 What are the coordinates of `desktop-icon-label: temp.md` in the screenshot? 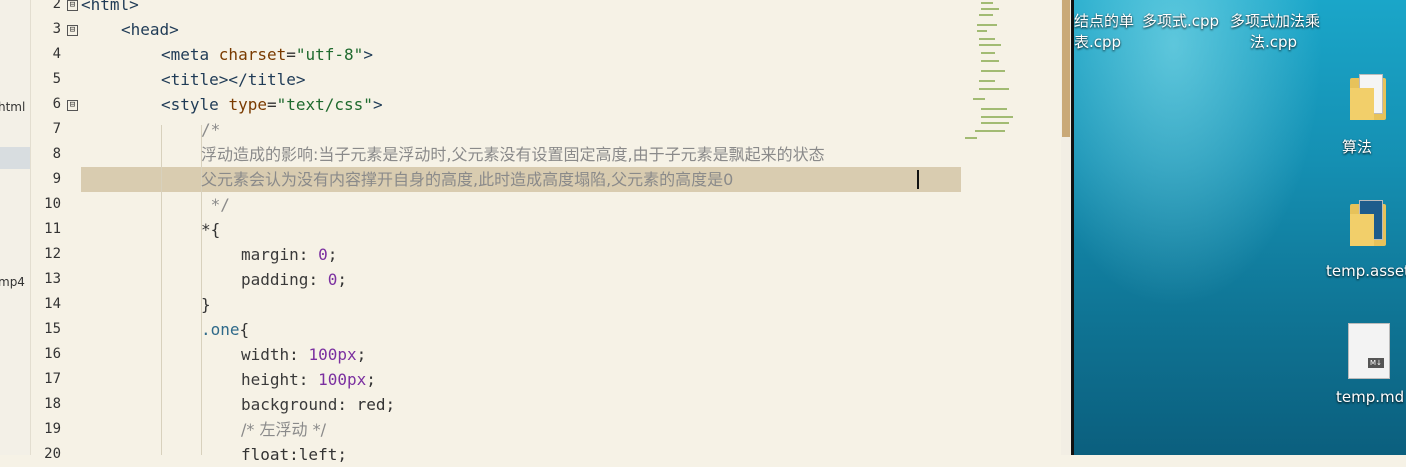 It's located at (1370, 397).